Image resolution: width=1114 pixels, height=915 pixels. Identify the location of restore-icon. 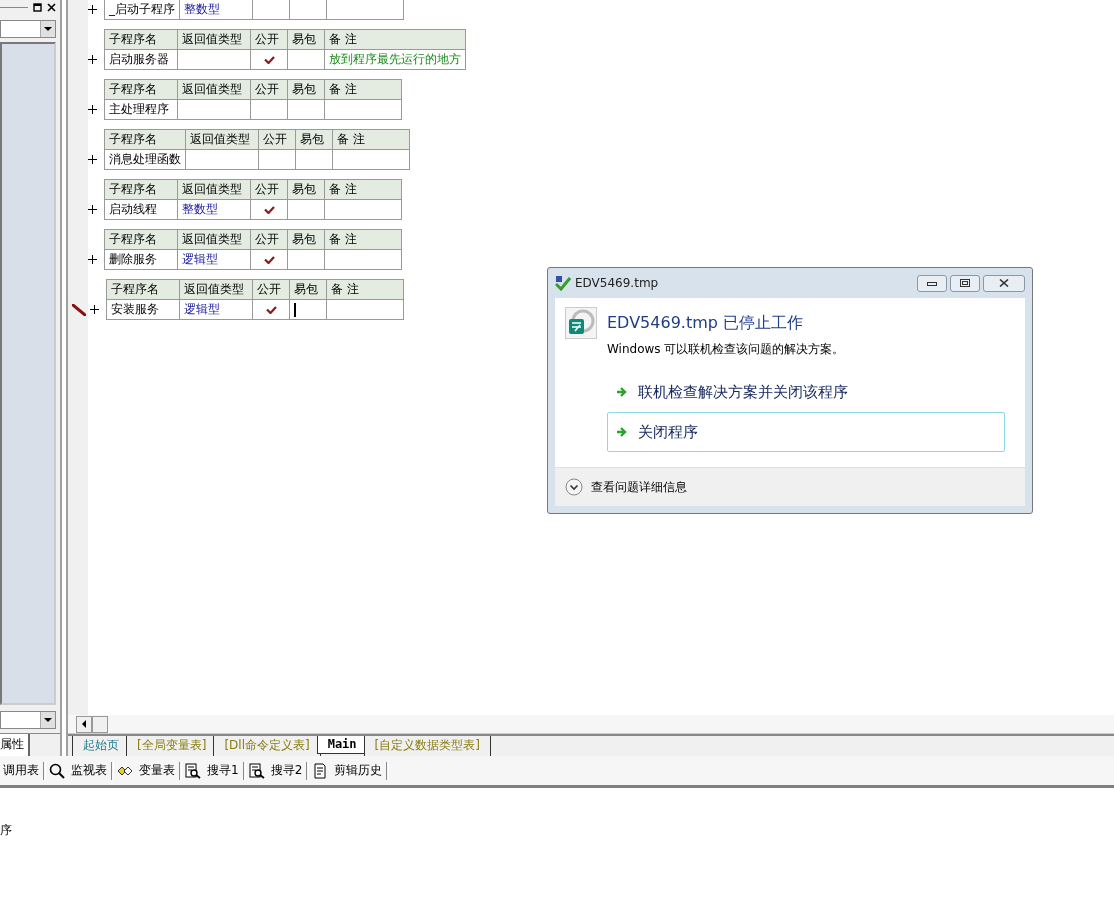
(37, 7).